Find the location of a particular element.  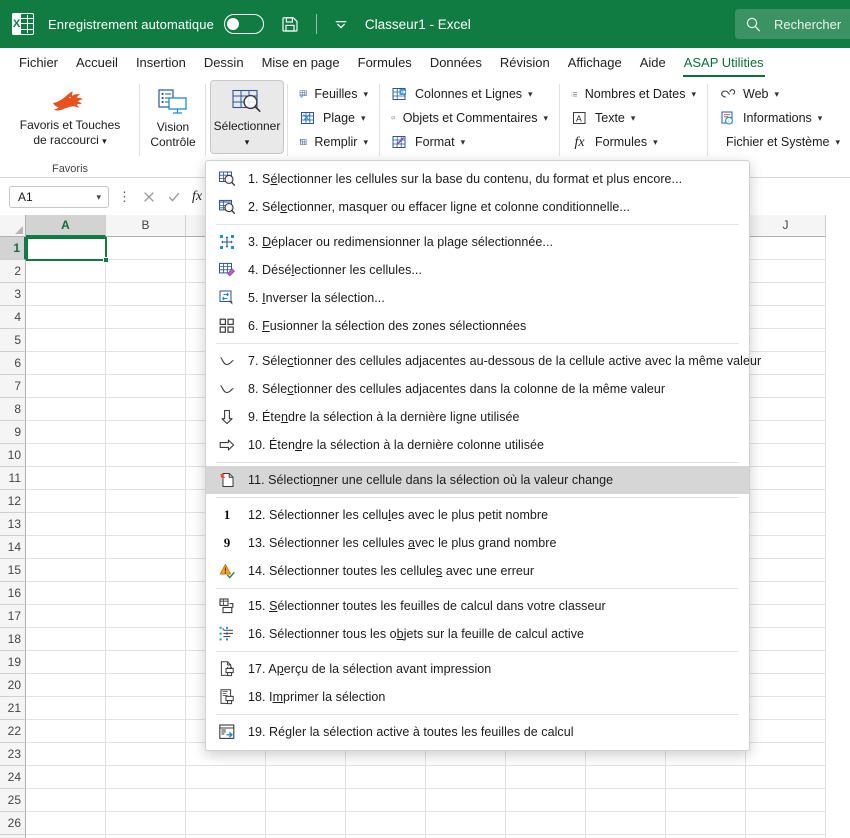

texte-button: A Texte ▾ is located at coordinates (634, 118).